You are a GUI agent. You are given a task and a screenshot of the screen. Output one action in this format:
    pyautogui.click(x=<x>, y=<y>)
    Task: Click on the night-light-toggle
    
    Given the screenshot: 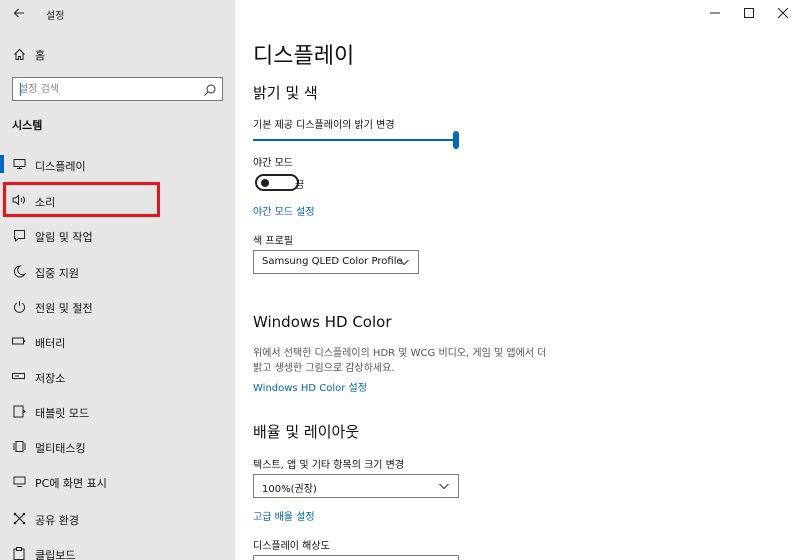 What is the action you would take?
    pyautogui.click(x=277, y=182)
    